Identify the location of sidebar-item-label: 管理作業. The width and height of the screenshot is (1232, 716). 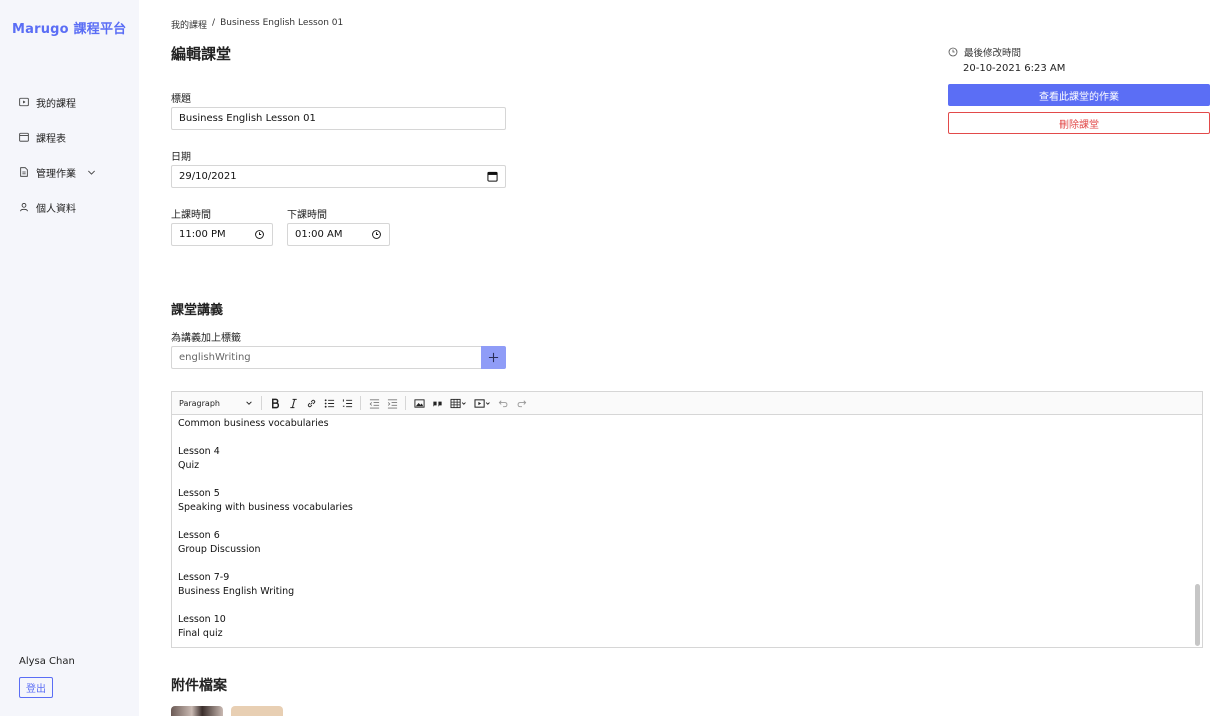
(56, 174).